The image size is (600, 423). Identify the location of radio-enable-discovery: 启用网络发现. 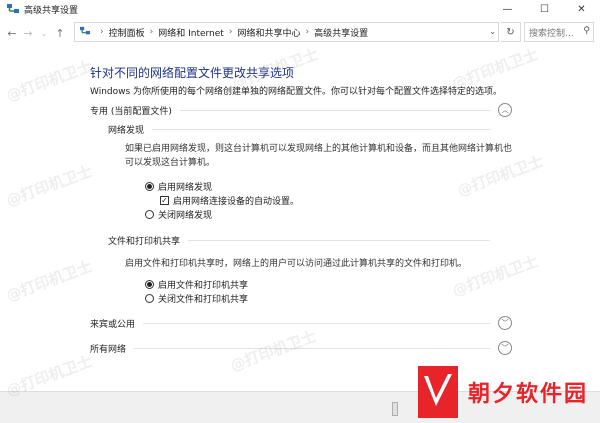
(178, 186).